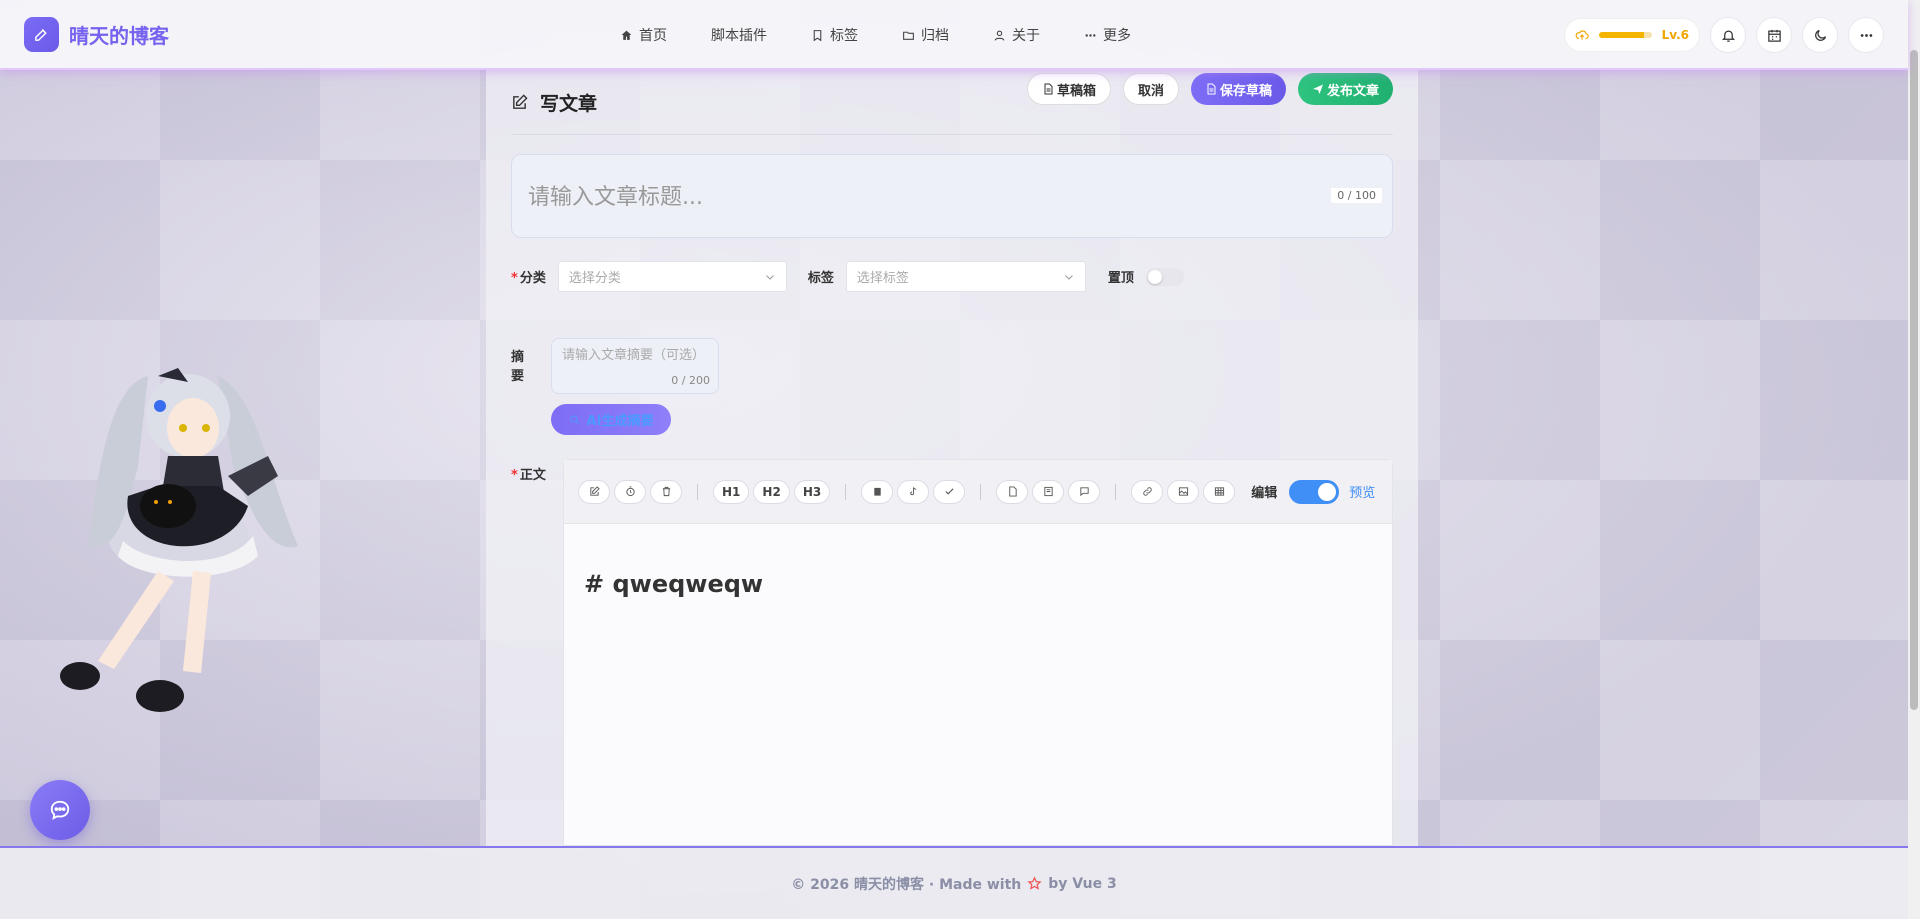 Image resolution: width=1920 pixels, height=919 pixels. Describe the element at coordinates (1120, 278) in the screenshot. I see `pin-label: 置顶` at that location.